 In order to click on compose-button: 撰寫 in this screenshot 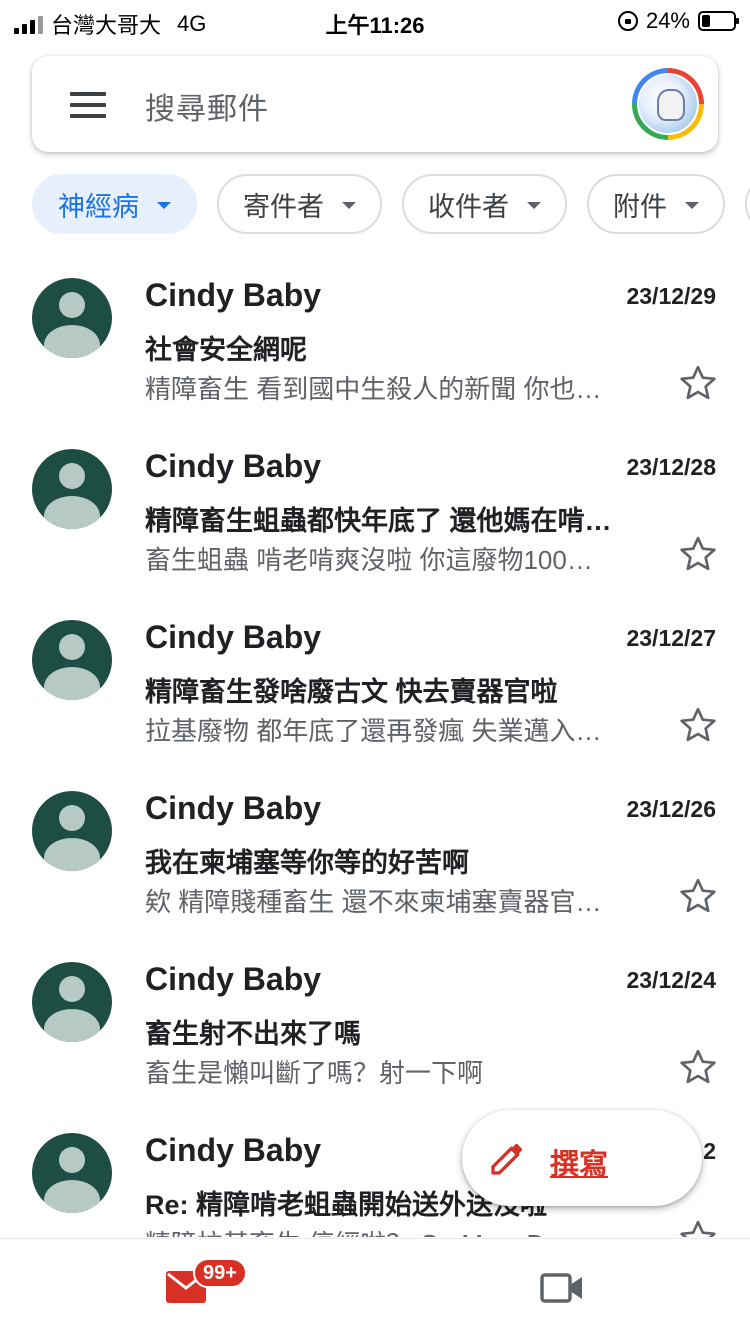, I will do `click(582, 1158)`.